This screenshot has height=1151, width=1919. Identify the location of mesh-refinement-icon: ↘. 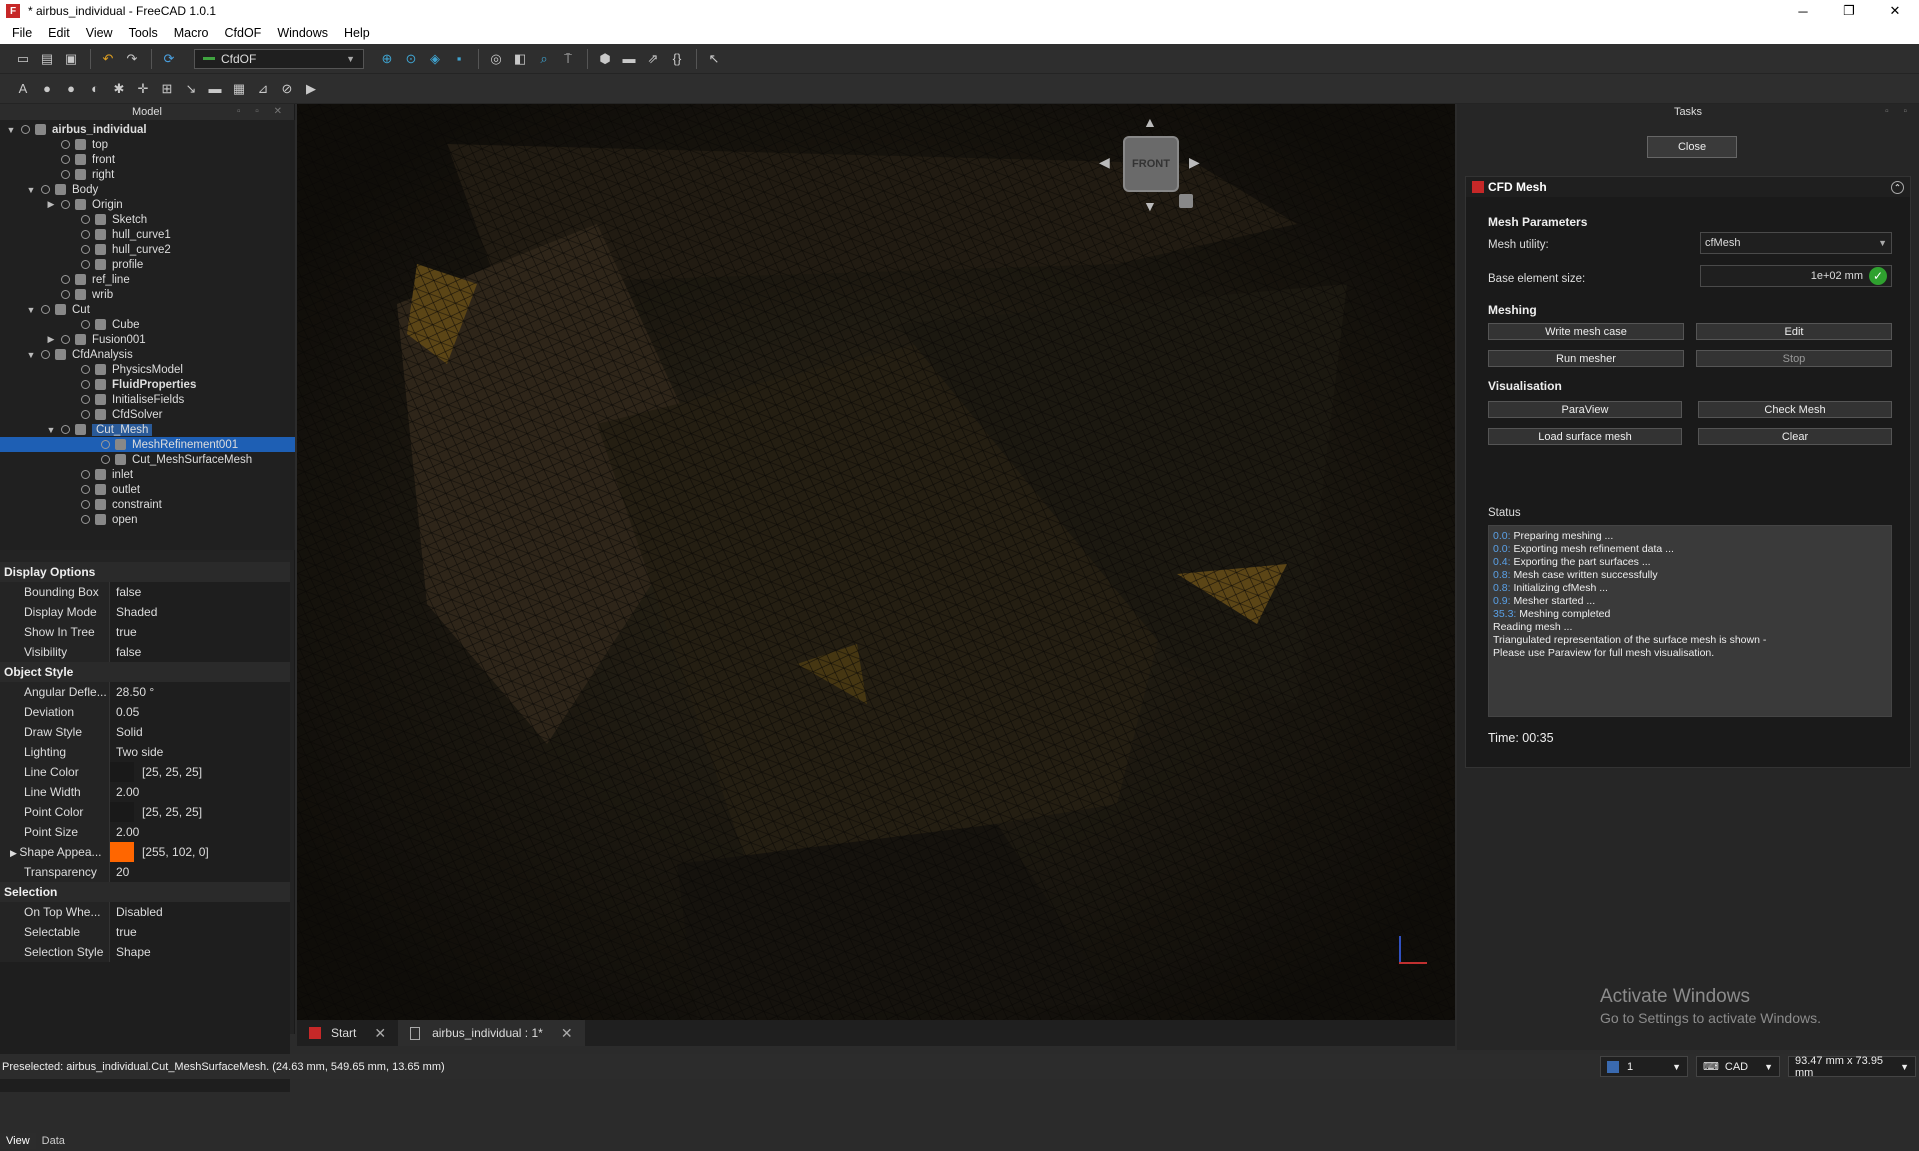
(191, 89).